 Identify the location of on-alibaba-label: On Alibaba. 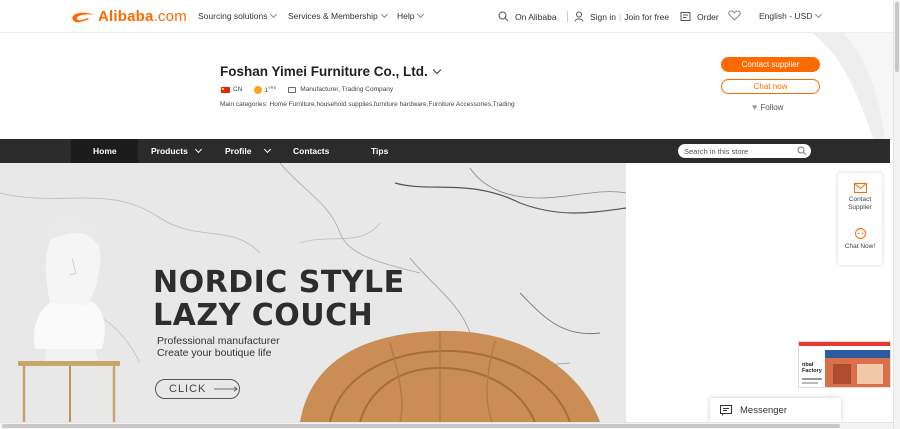
(536, 16).